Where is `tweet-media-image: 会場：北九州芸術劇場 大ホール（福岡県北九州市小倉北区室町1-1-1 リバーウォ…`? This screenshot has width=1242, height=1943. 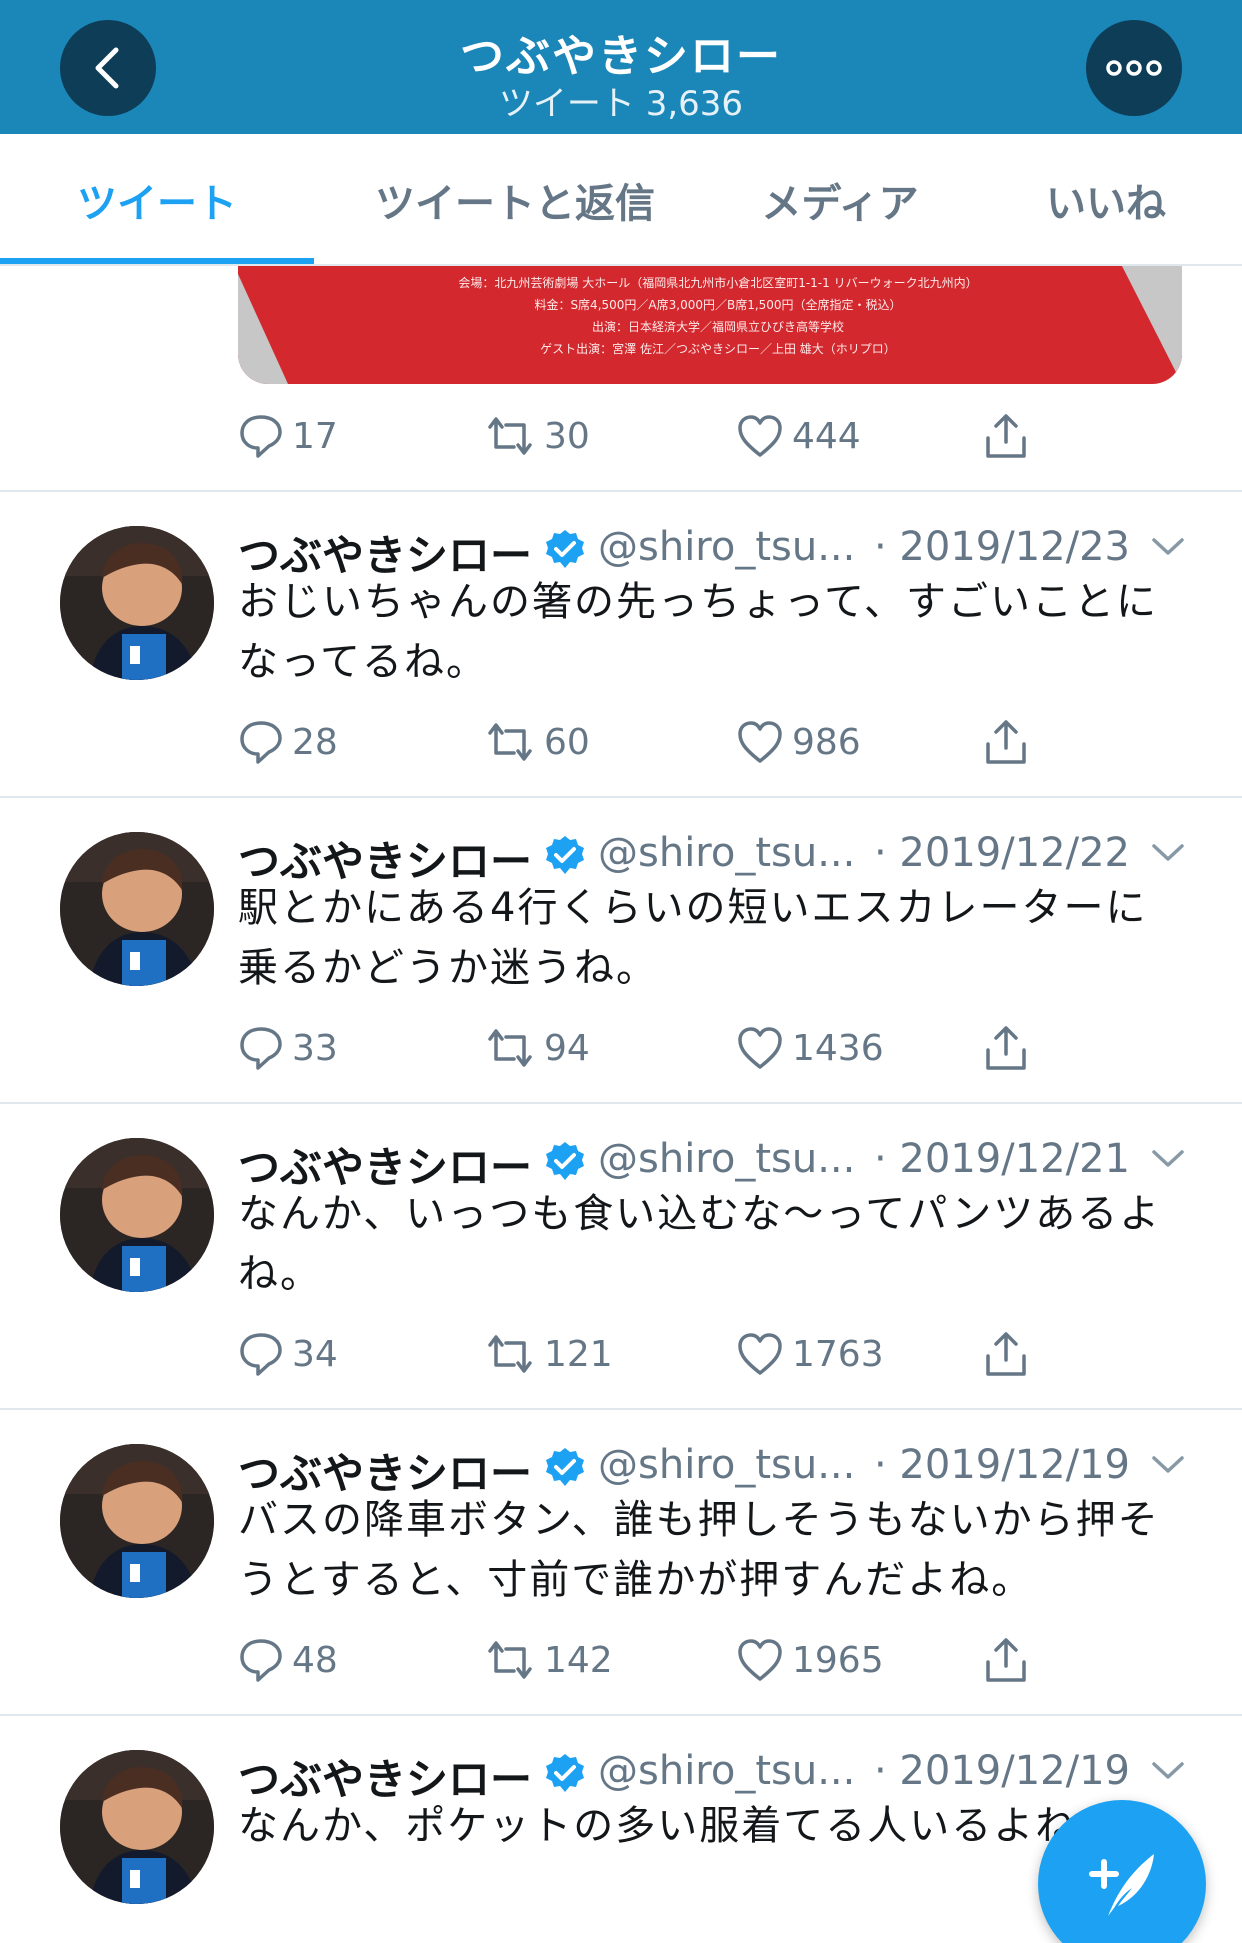 tweet-media-image: 会場：北九州芸術劇場 大ホール（福岡県北九州市小倉北区室町1-1-1 リバーウォ… is located at coordinates (710, 325).